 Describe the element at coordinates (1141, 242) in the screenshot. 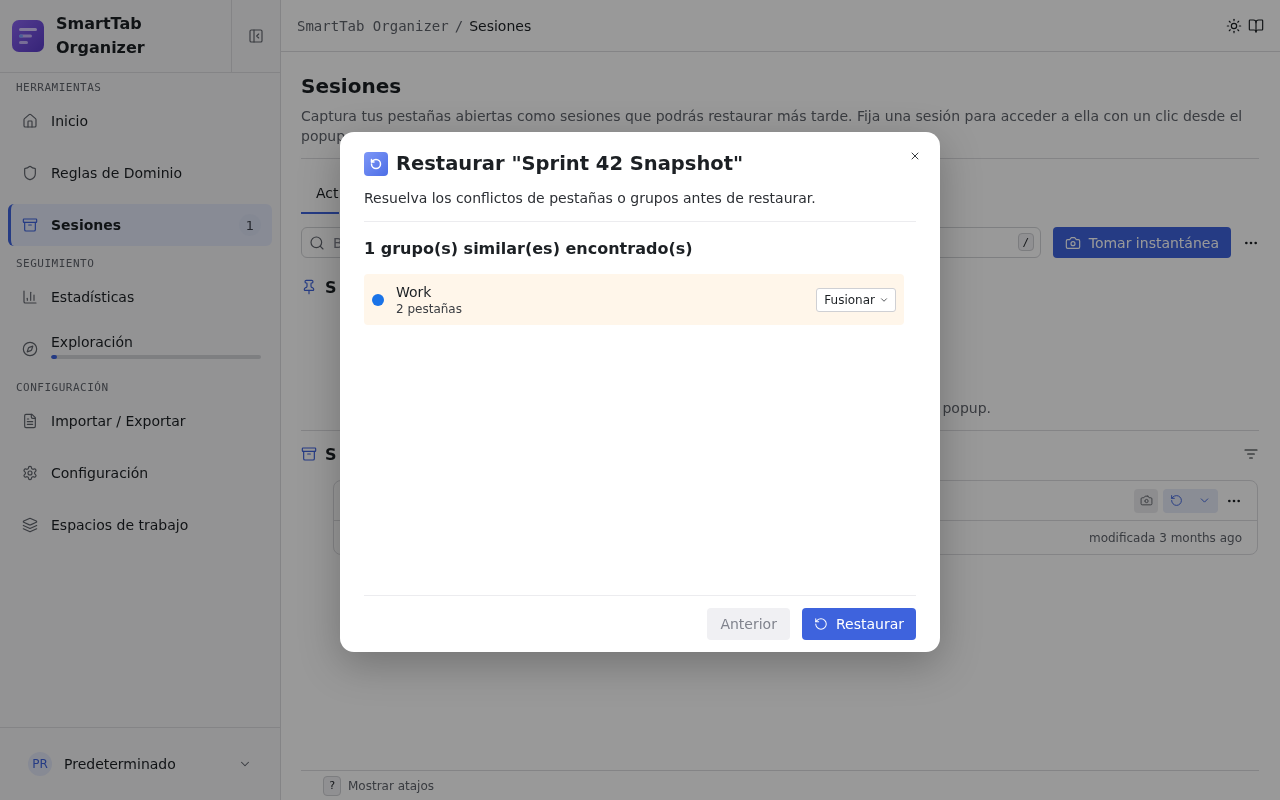

I see `snapshot-button: Tomar instantánea` at that location.